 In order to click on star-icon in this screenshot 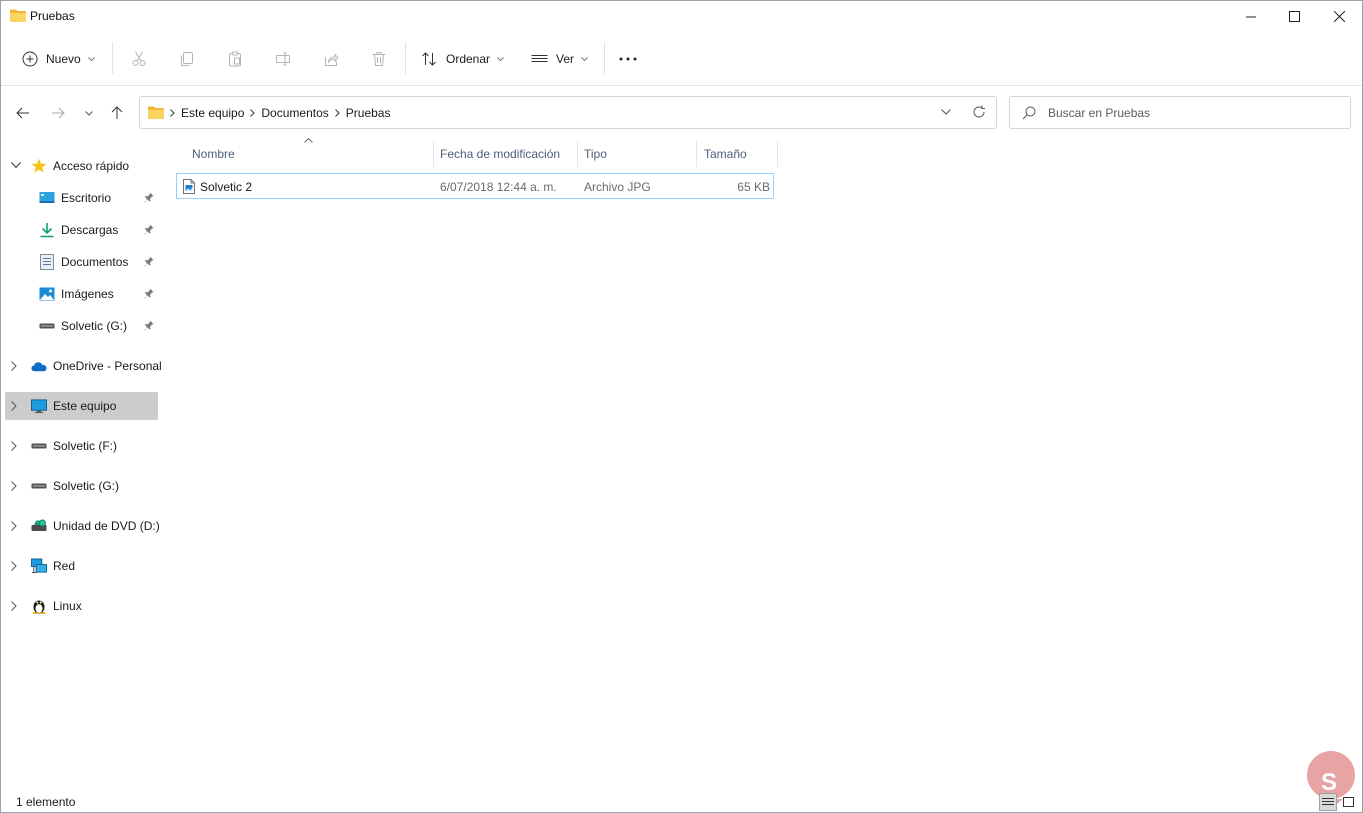, I will do `click(39, 166)`.